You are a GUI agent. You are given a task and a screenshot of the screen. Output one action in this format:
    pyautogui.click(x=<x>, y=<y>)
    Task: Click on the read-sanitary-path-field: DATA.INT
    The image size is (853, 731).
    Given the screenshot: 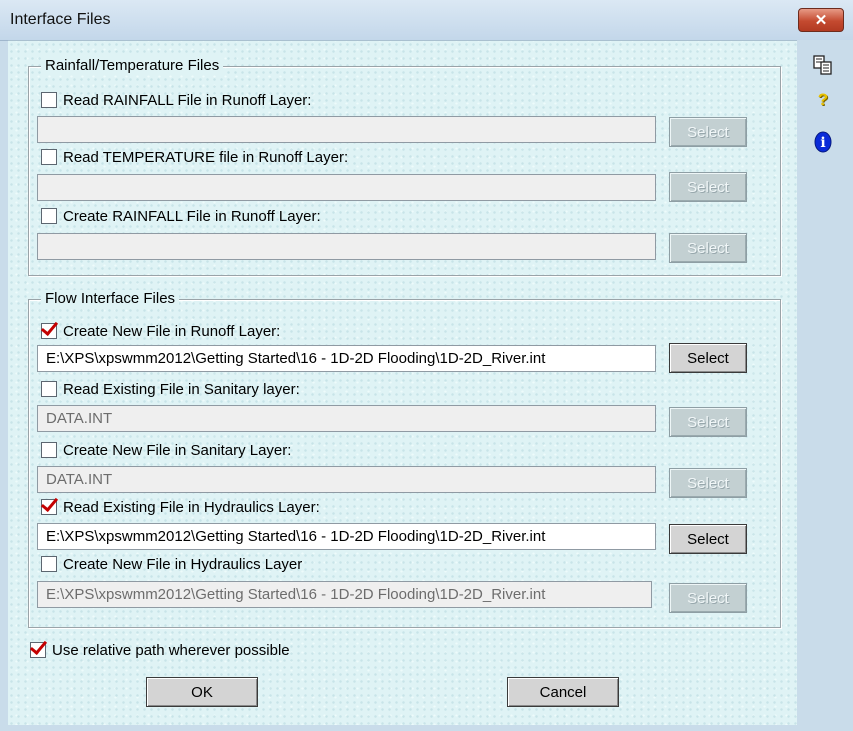 What is the action you would take?
    pyautogui.click(x=346, y=418)
    